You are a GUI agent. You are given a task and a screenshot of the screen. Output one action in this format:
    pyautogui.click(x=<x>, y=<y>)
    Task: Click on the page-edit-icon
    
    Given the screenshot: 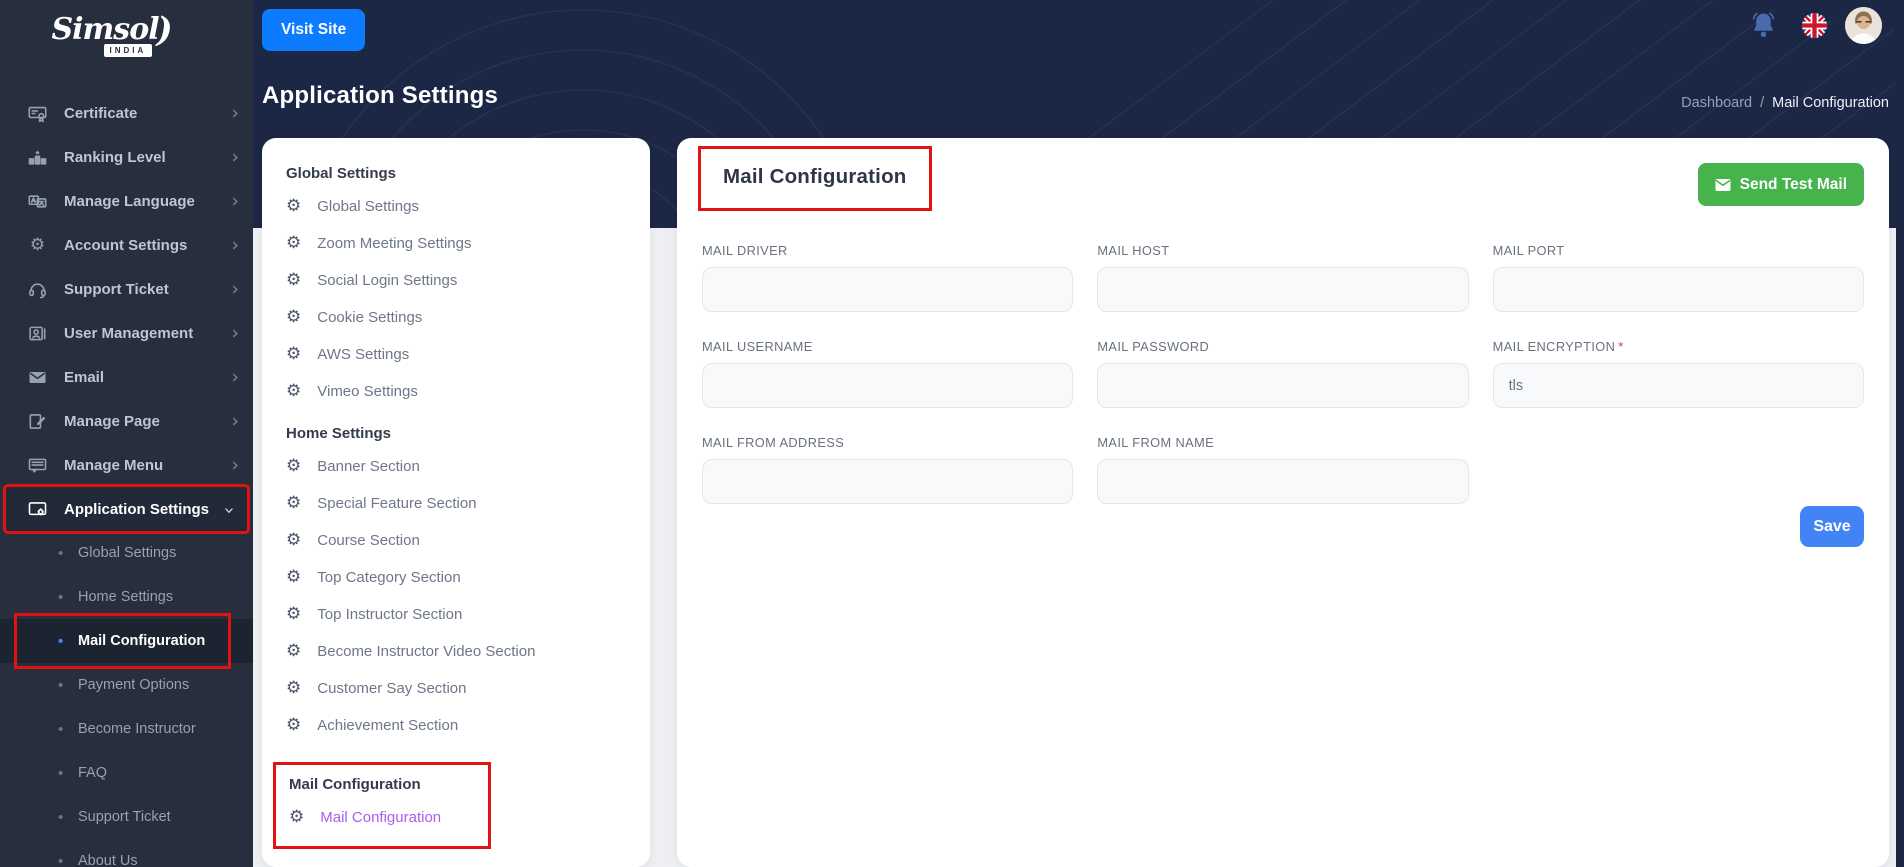 What is the action you would take?
    pyautogui.click(x=37, y=421)
    